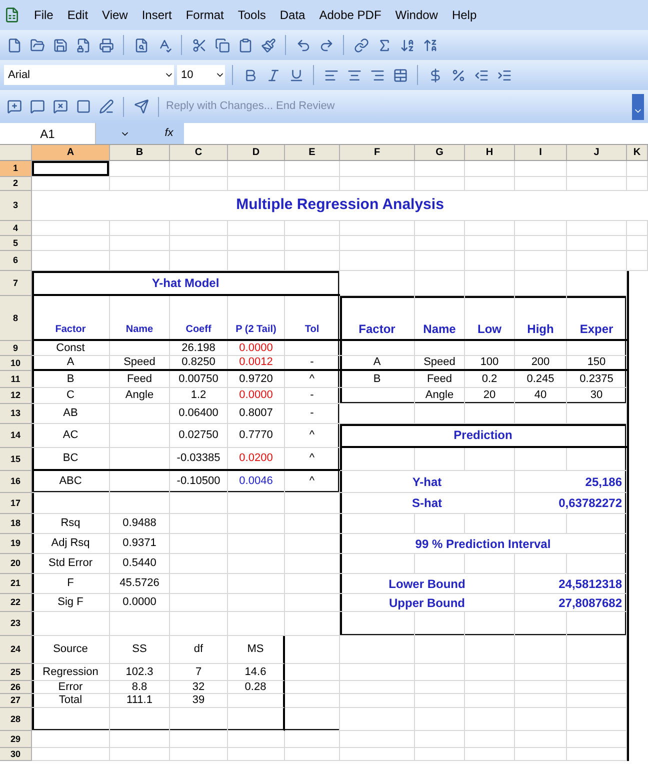 The width and height of the screenshot is (648, 765). What do you see at coordinates (157, 15) in the screenshot?
I see `menu-item: Insert` at bounding box center [157, 15].